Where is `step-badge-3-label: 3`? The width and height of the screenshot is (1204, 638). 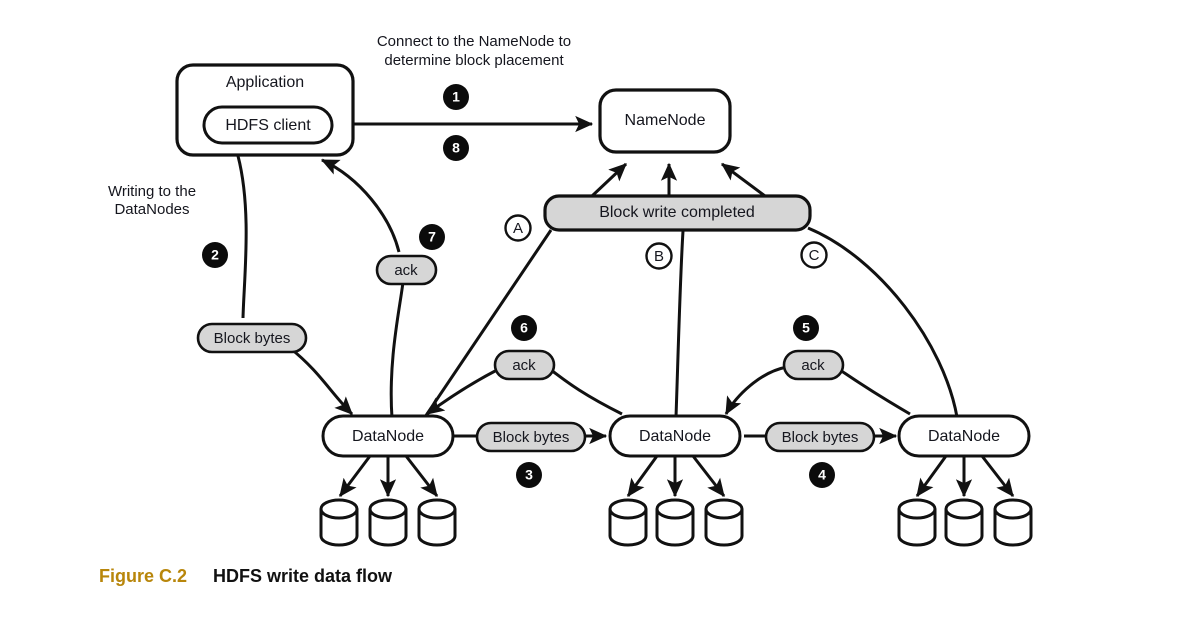
step-badge-3-label: 3 is located at coordinates (529, 475).